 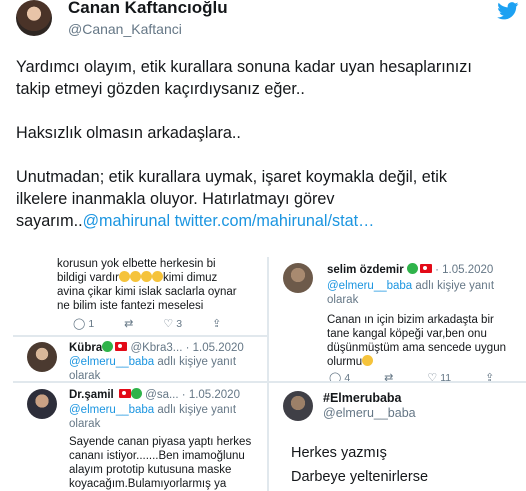 I want to click on user-name: Dr.şamil, so click(x=91, y=395).